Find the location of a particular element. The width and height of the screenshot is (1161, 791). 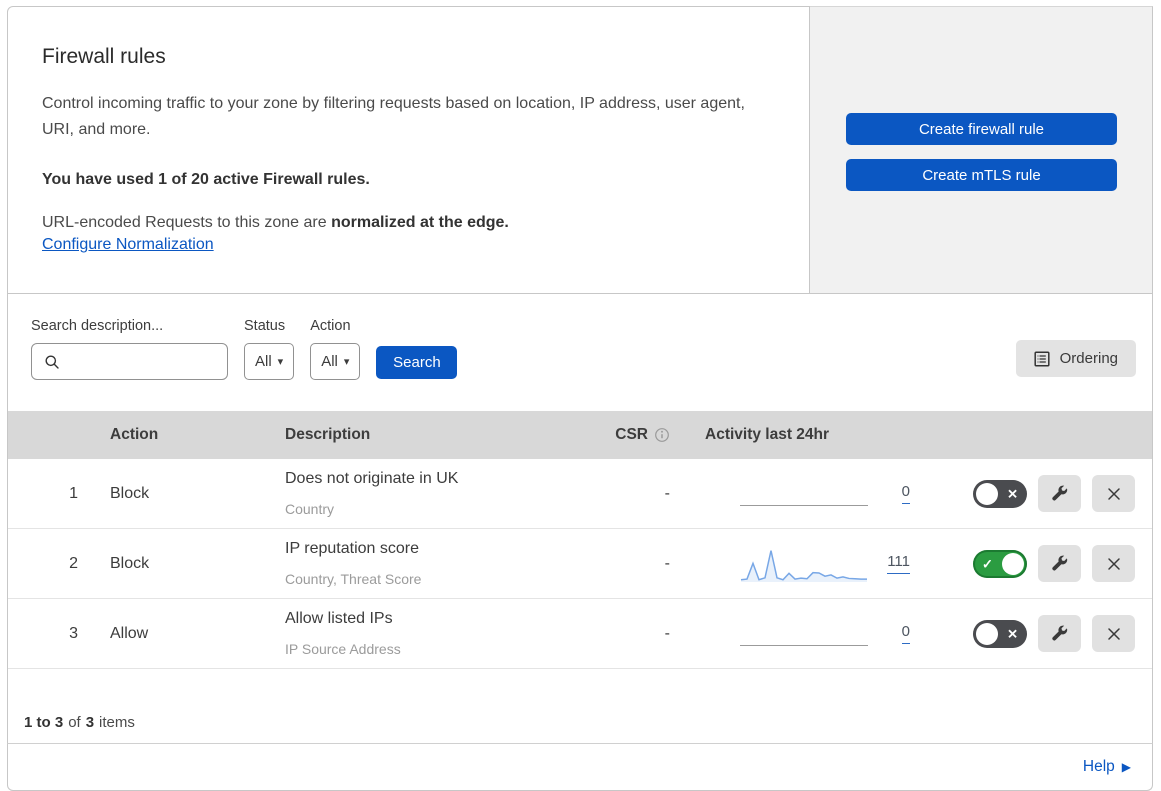

search-icon is located at coordinates (52, 362).